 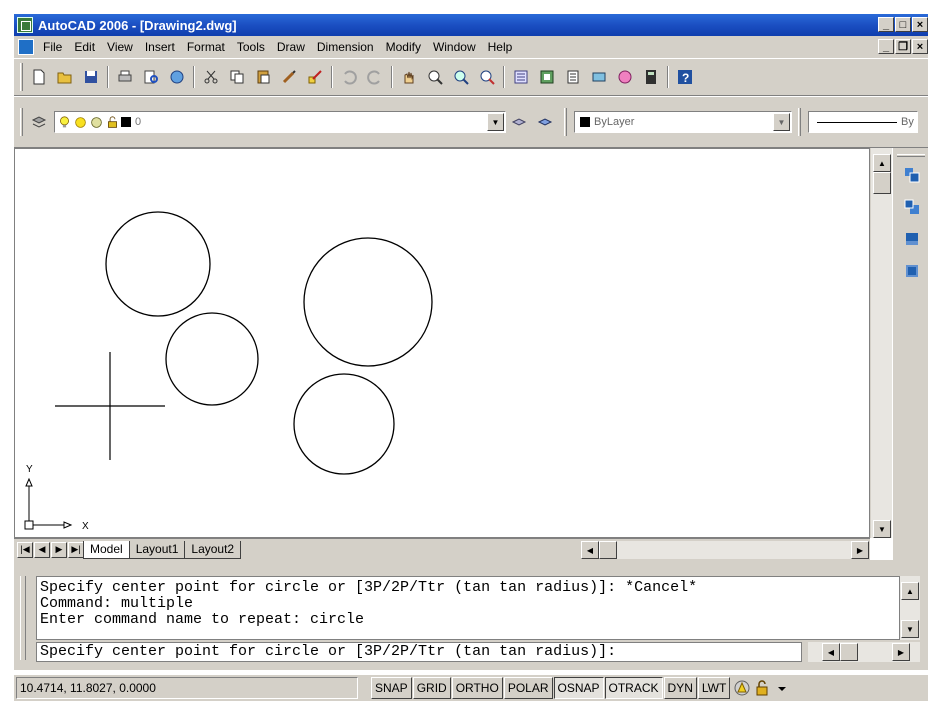 What do you see at coordinates (375, 77) in the screenshot?
I see `redo-button` at bounding box center [375, 77].